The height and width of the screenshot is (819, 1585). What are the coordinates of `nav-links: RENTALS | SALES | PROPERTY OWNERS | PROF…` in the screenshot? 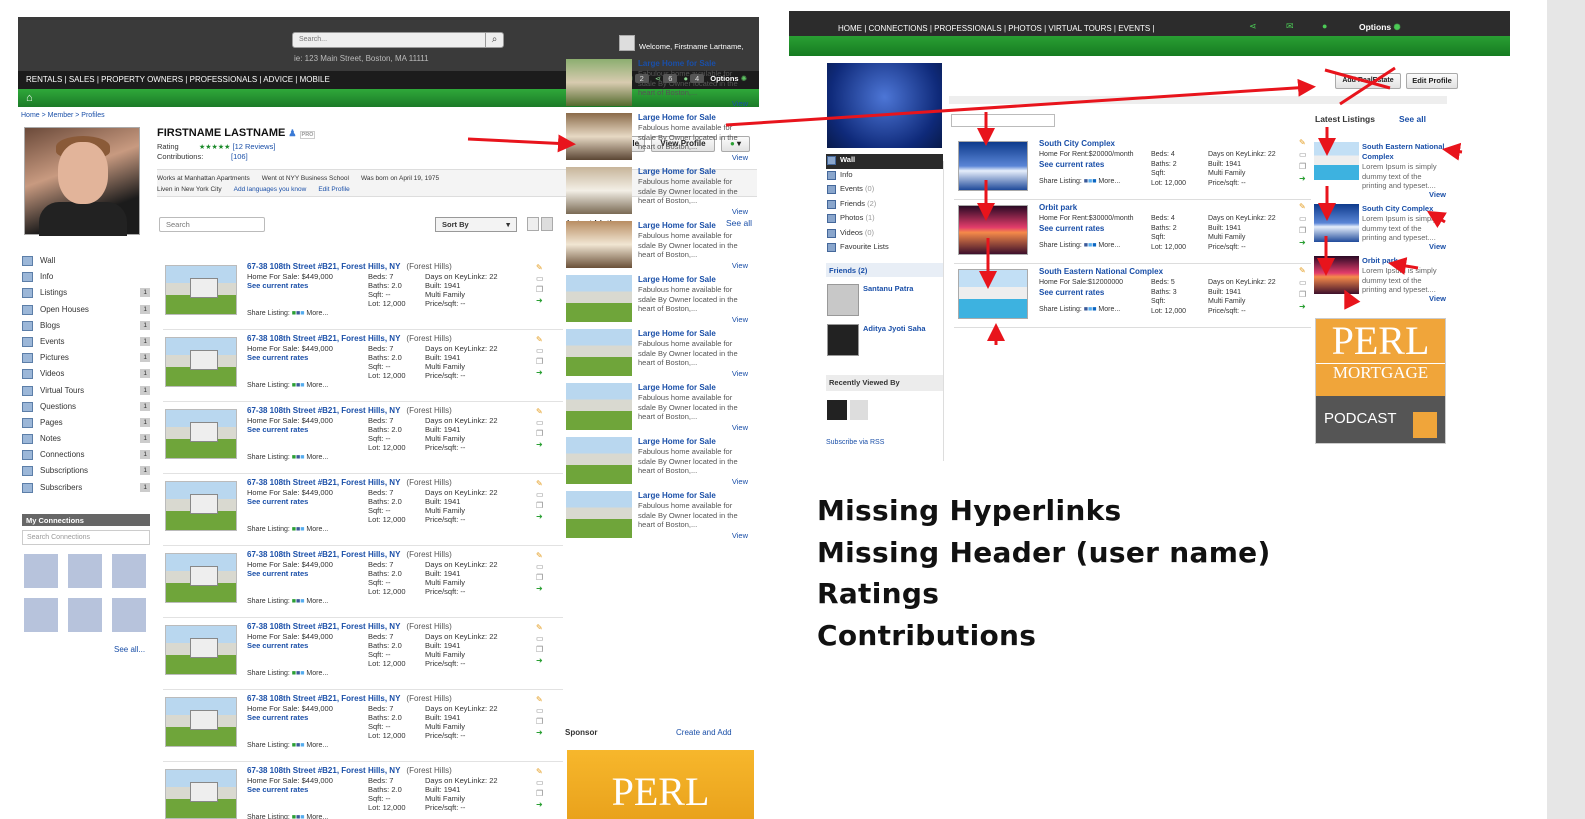 It's located at (178, 79).